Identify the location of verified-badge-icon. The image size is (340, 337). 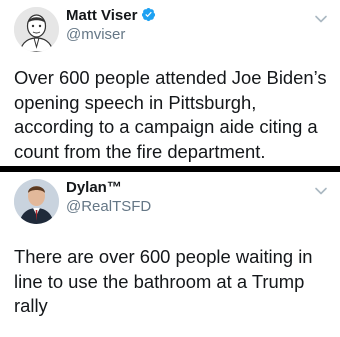
(149, 14).